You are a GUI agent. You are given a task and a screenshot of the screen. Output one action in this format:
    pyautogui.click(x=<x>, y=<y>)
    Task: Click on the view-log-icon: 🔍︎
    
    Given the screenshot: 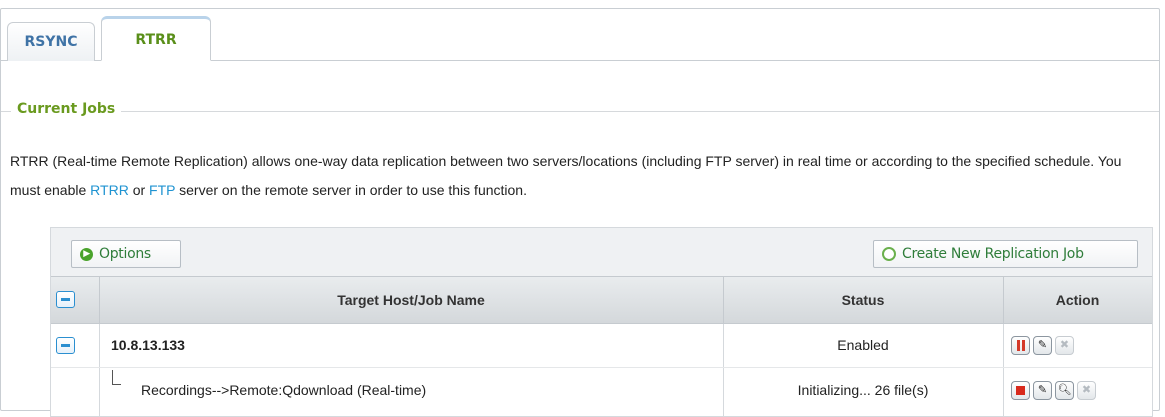 What is the action you would take?
    pyautogui.click(x=1064, y=390)
    